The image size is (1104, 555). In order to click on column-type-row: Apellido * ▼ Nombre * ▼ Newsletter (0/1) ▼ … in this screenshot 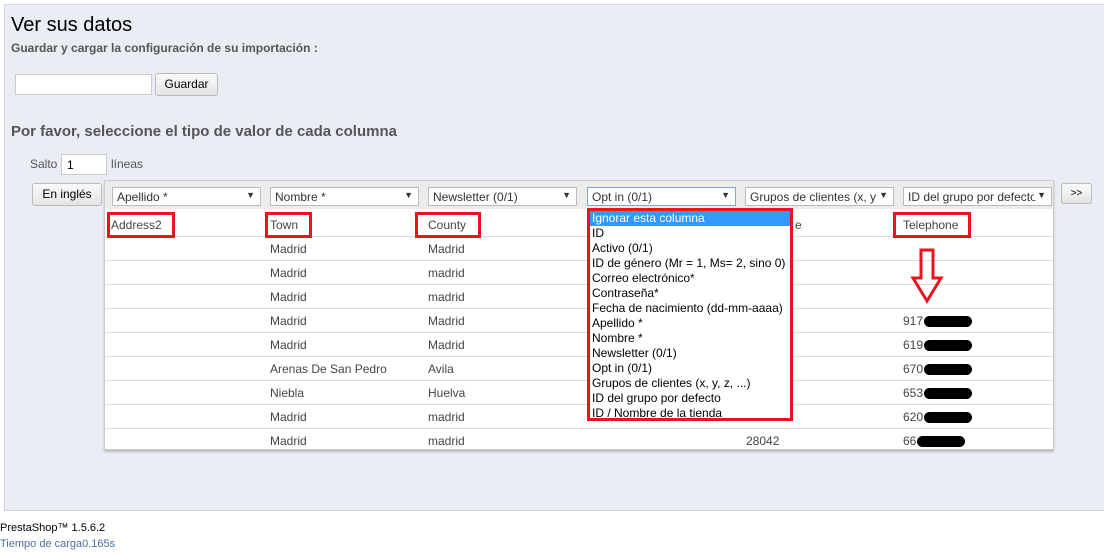, I will do `click(579, 195)`.